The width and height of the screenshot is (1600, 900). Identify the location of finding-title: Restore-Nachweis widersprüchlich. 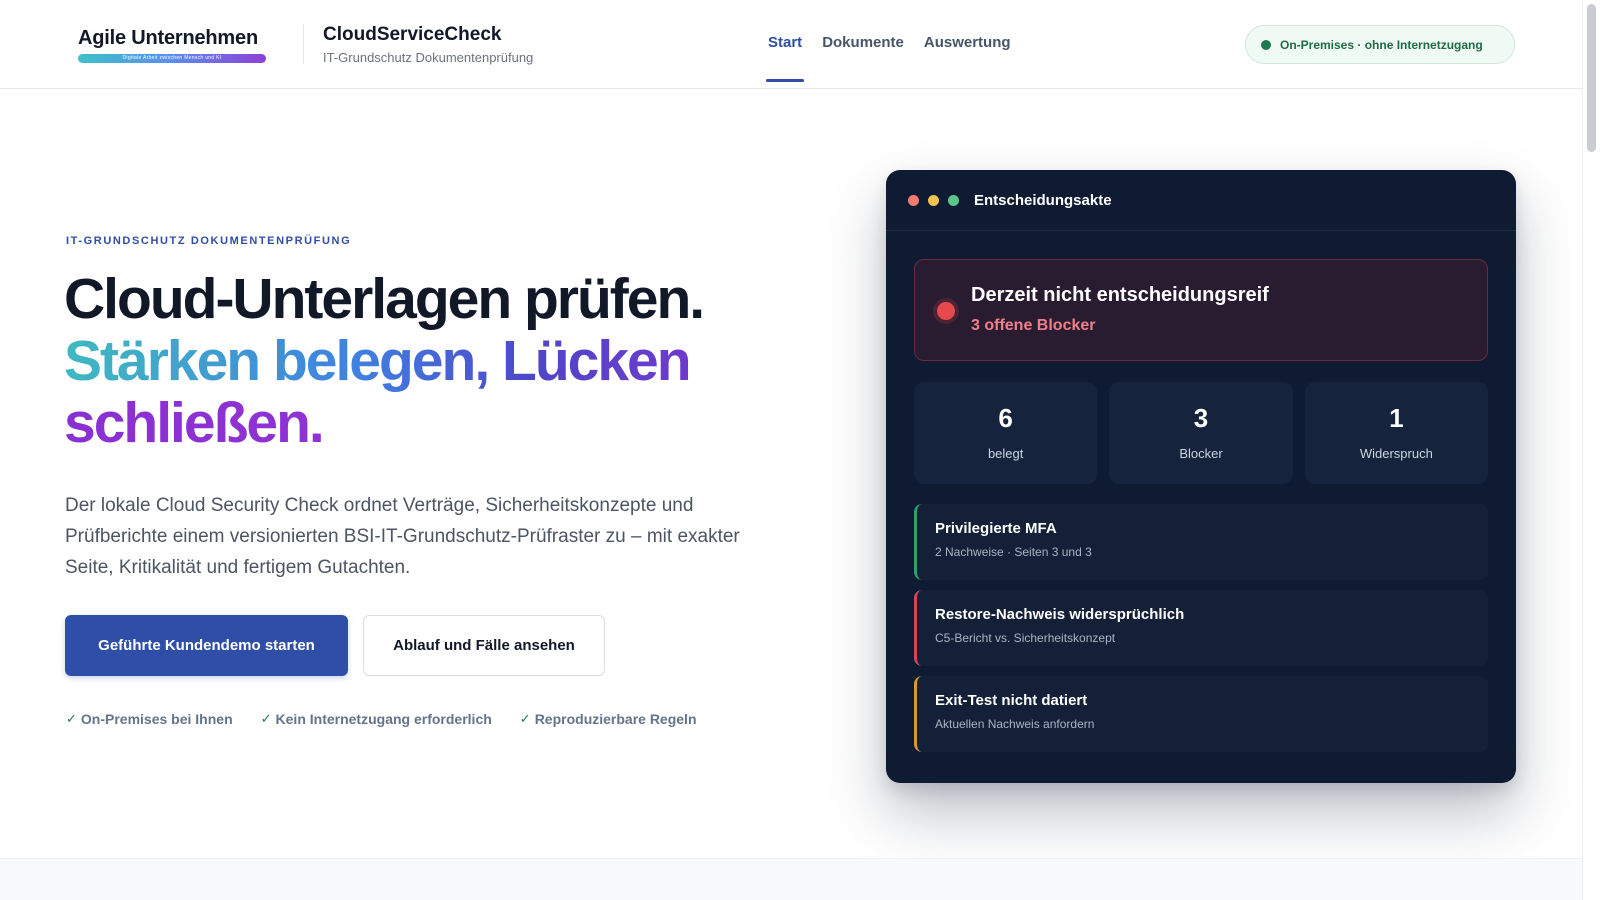
(1060, 614).